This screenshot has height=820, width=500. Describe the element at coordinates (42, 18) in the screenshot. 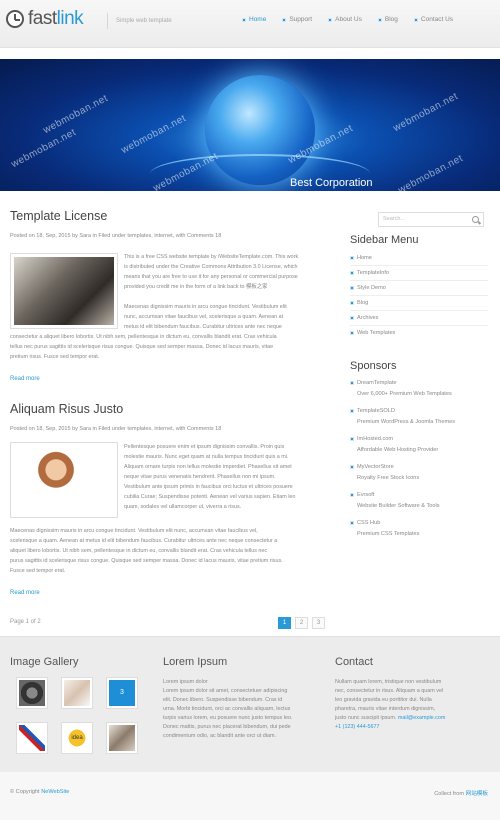

I see `logo-text-first: fast` at that location.